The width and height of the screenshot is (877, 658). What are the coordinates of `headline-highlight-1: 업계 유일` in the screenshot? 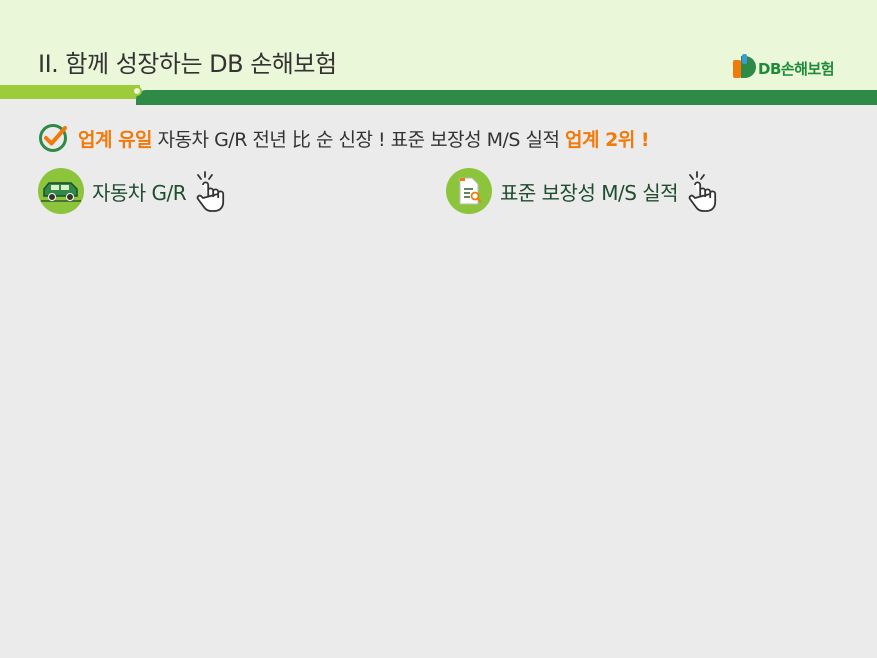 It's located at (115, 139).